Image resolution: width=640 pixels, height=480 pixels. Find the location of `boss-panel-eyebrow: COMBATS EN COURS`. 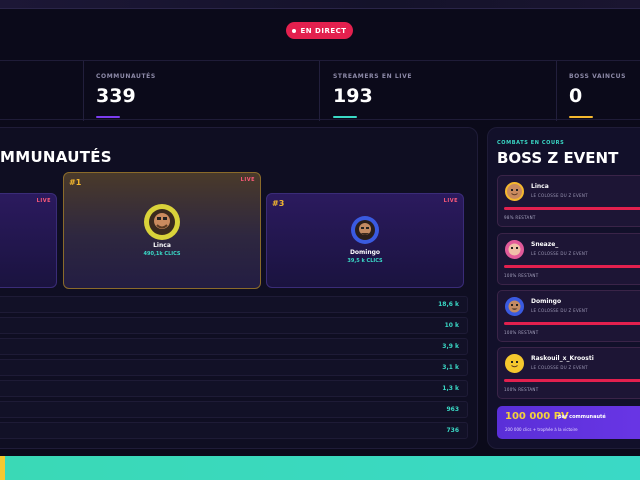

boss-panel-eyebrow: COMBATS EN COURS is located at coordinates (531, 143).